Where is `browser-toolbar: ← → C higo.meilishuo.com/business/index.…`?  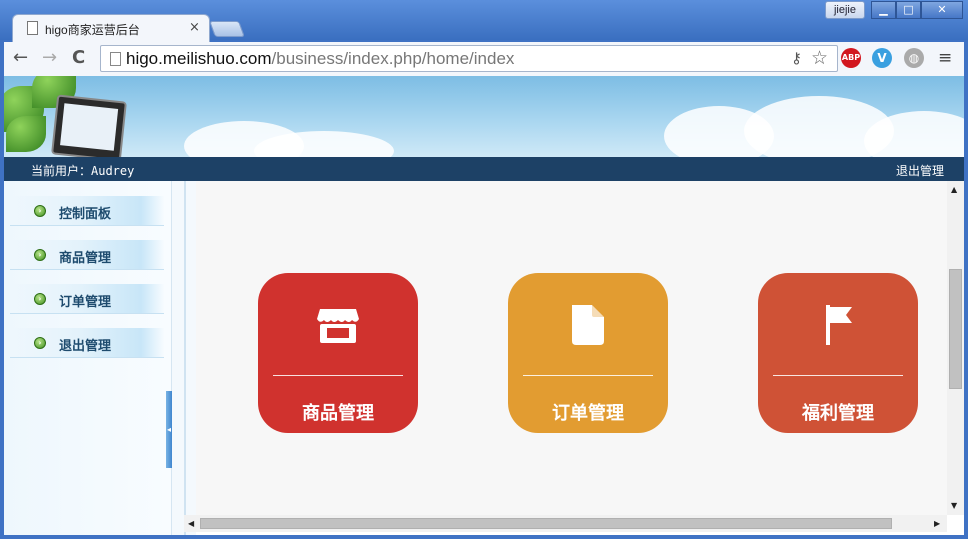 browser-toolbar: ← → C higo.meilishuo.com/business/index.… is located at coordinates (484, 59).